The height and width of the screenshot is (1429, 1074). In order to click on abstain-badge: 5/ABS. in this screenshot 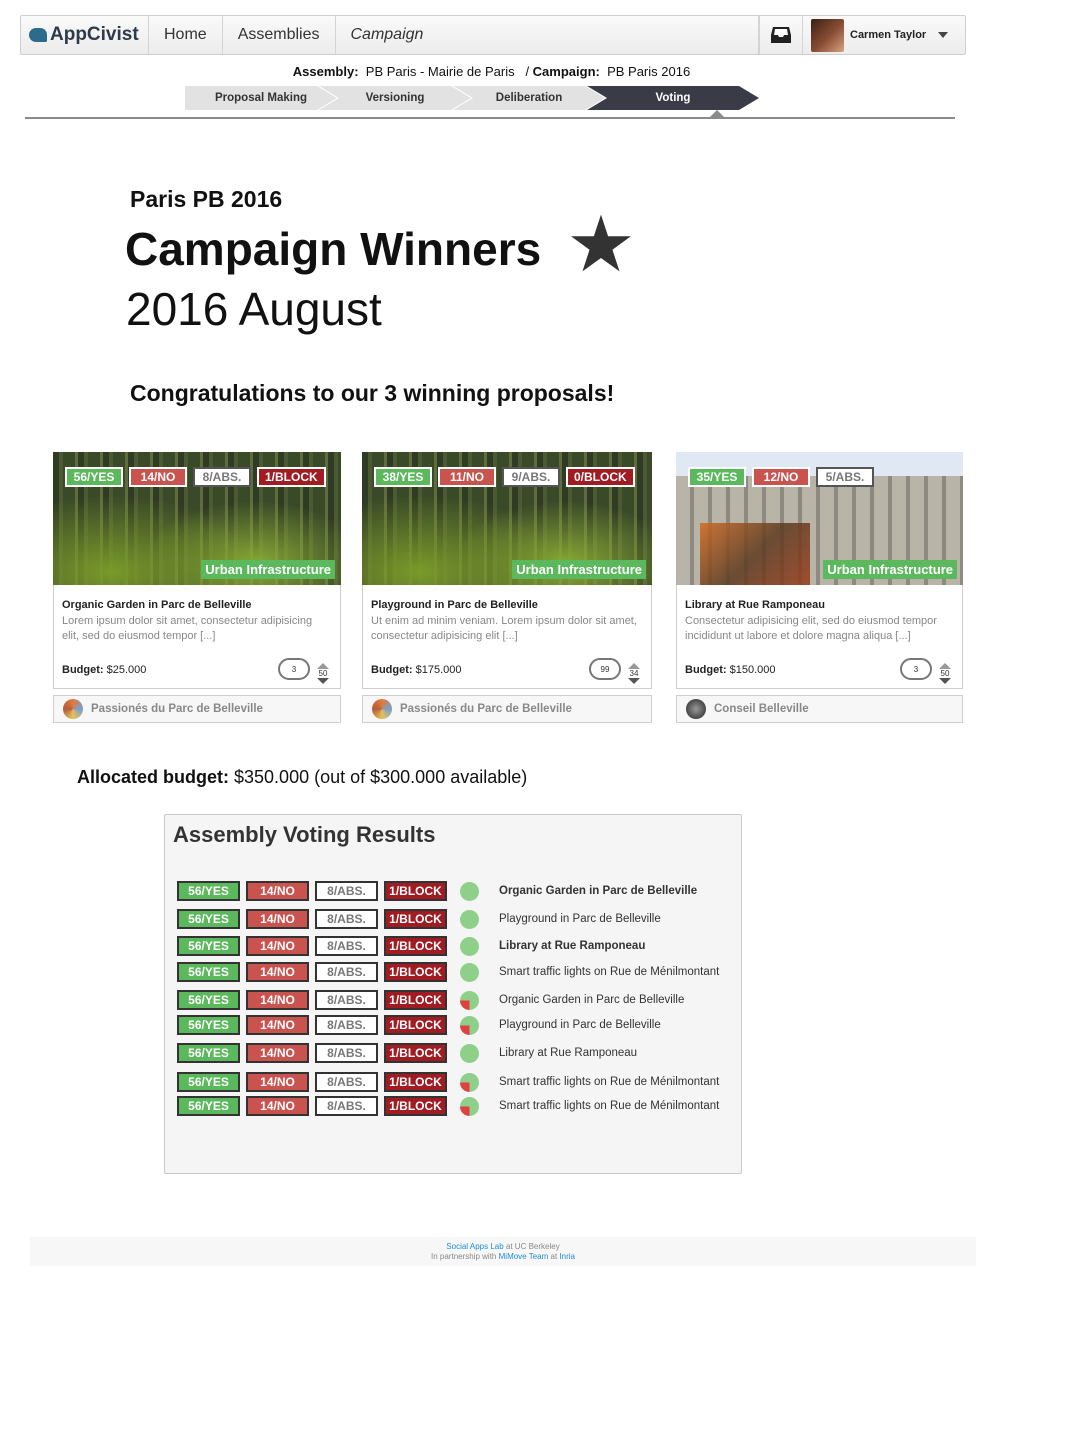, I will do `click(845, 477)`.